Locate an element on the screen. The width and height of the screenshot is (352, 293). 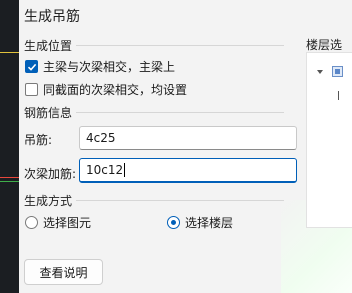
option-main-beam: 主梁与次梁相交，主梁上 is located at coordinates (100, 66).